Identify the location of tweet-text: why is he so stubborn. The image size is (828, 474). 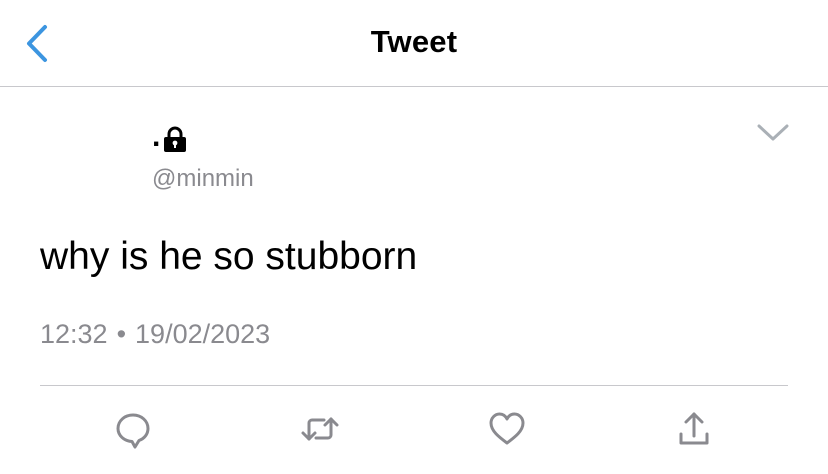
(229, 256).